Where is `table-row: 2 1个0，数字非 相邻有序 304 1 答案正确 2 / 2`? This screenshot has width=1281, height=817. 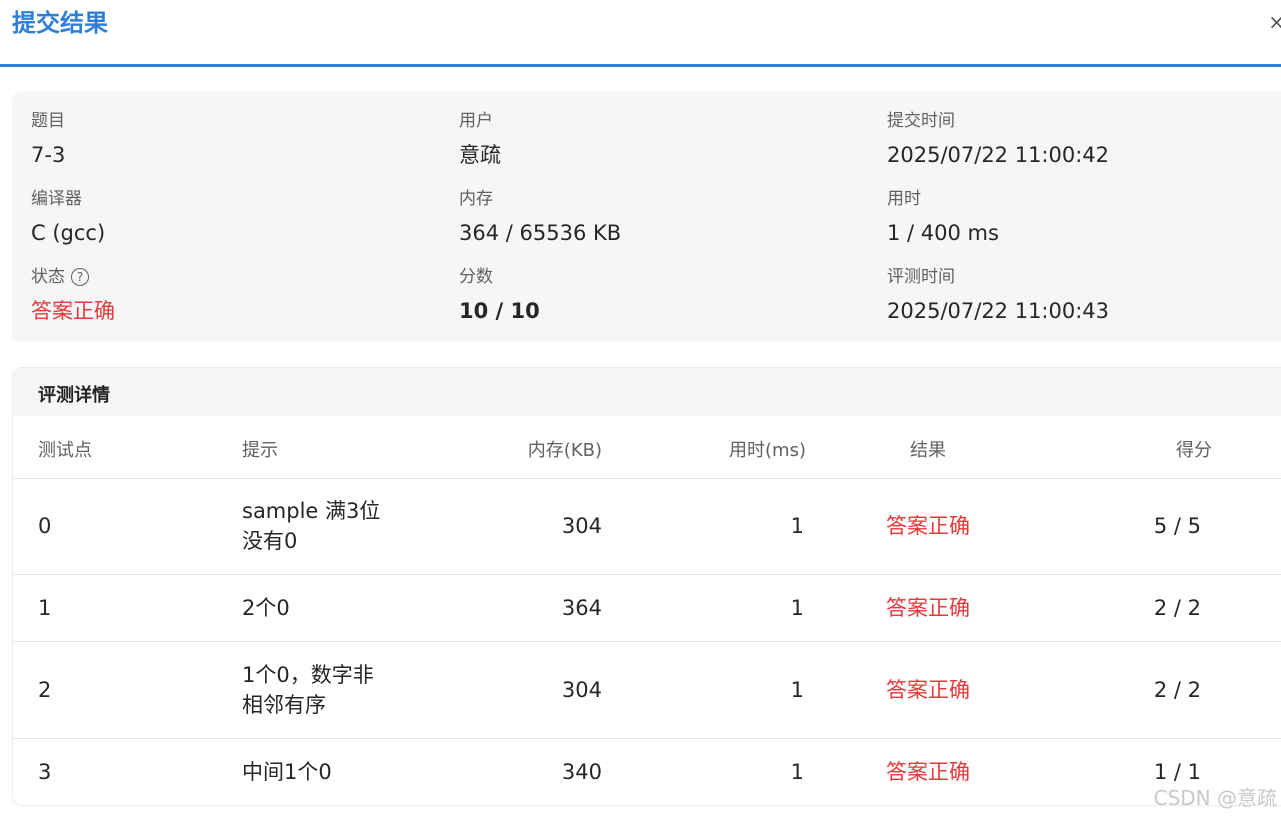
table-row: 2 1个0，数字非 相邻有序 304 1 答案正确 2 / 2 is located at coordinates (647, 690).